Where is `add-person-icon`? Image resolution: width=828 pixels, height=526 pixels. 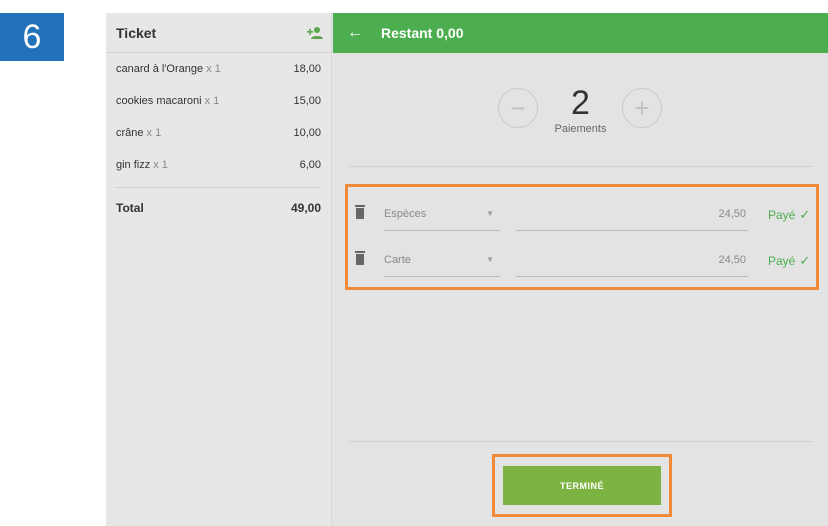
add-person-icon is located at coordinates (315, 32).